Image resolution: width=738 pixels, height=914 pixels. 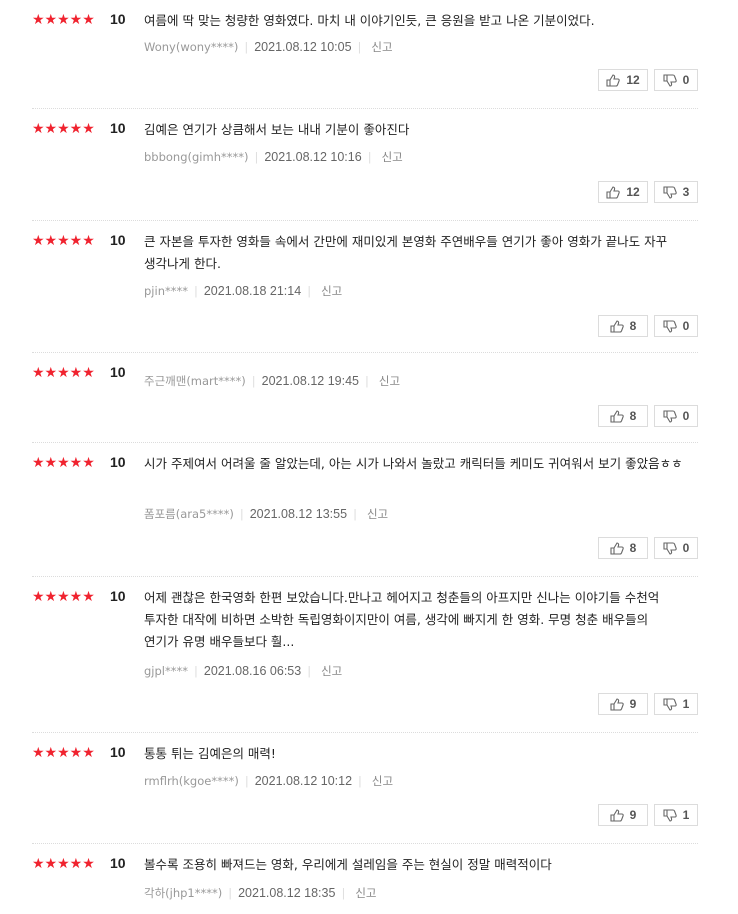 I want to click on dislike-count: 3, so click(x=686, y=192).